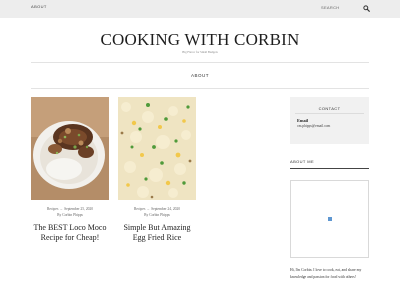  Describe the element at coordinates (302, 161) in the screenshot. I see `about-me-heading: ABOUT ME` at that location.